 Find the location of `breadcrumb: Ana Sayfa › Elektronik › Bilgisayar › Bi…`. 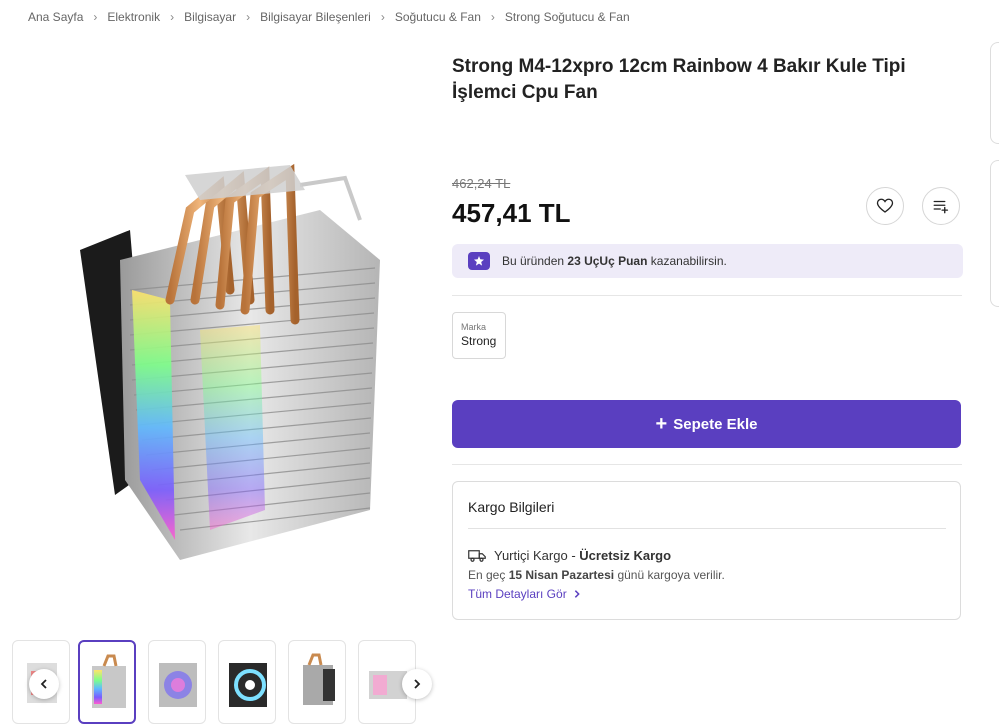

breadcrumb: Ana Sayfa › Elektronik › Bilgisayar › Bi… is located at coordinates (329, 17).